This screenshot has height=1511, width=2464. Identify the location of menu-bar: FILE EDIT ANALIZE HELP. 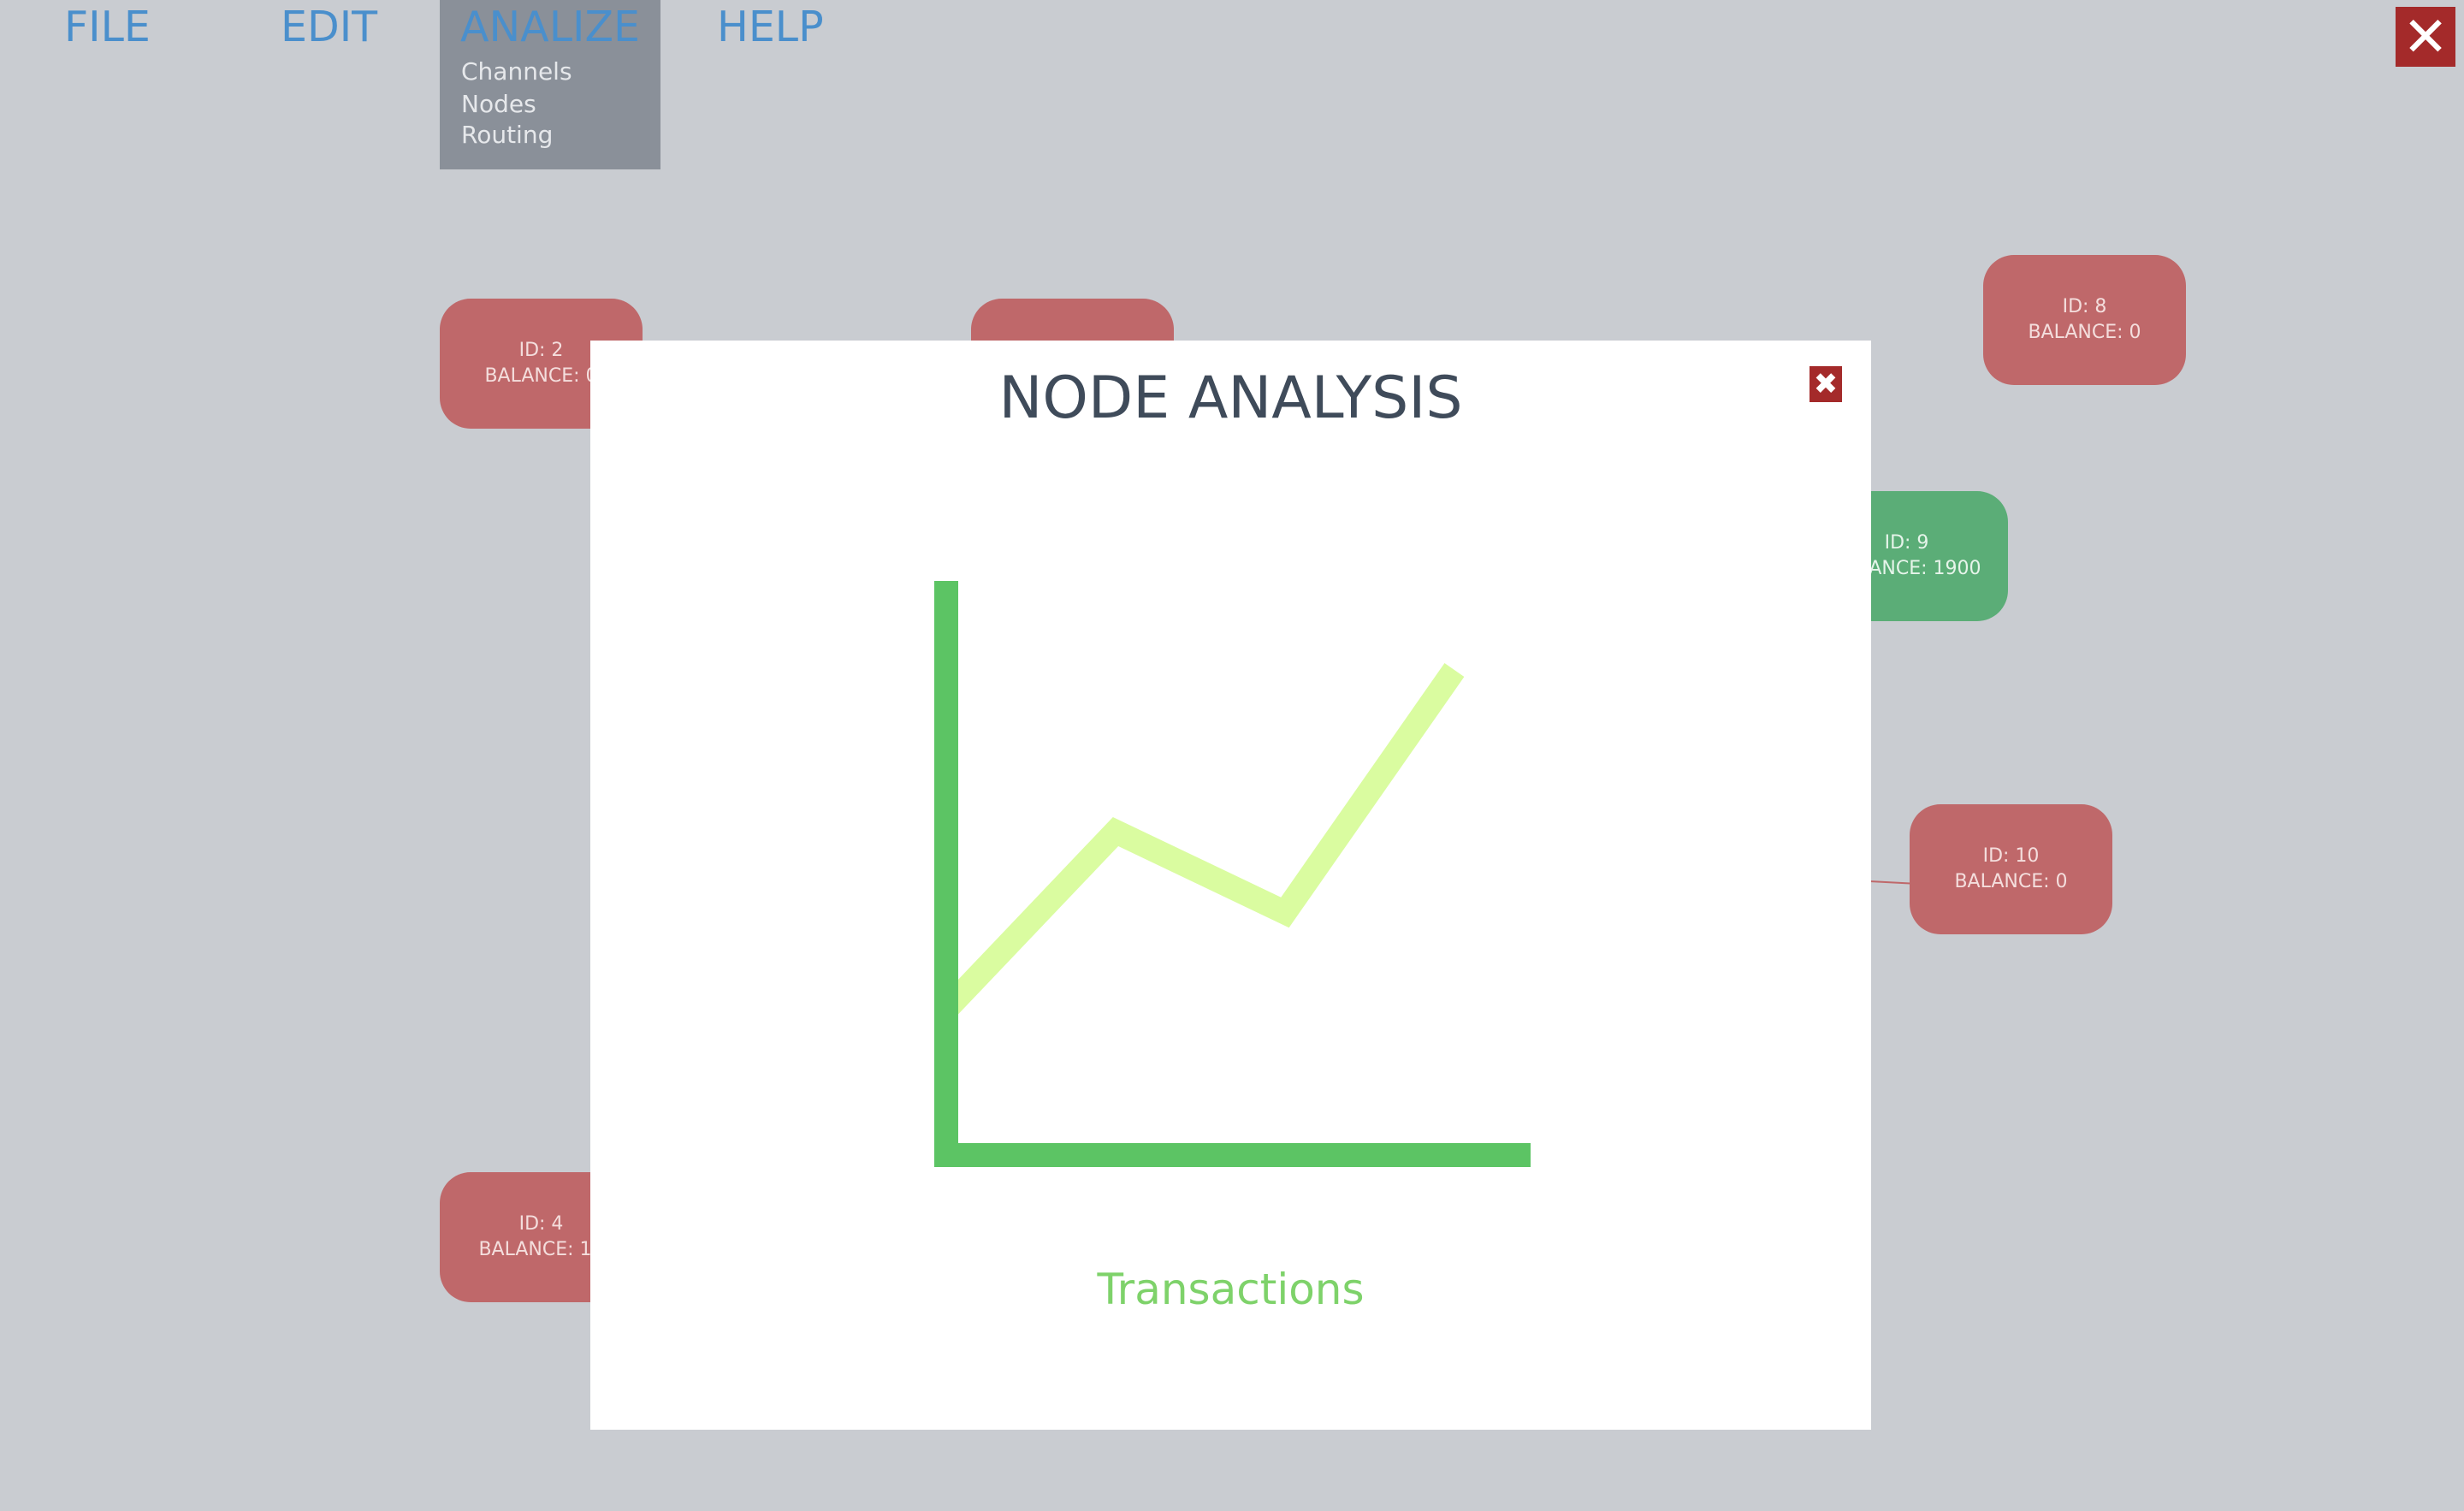
(513, 28).